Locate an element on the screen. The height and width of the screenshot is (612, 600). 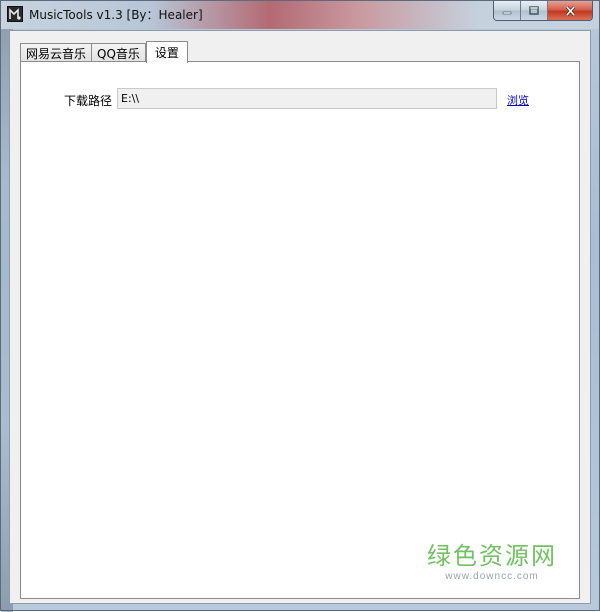
tab-settings: 设置 is located at coordinates (166, 52).